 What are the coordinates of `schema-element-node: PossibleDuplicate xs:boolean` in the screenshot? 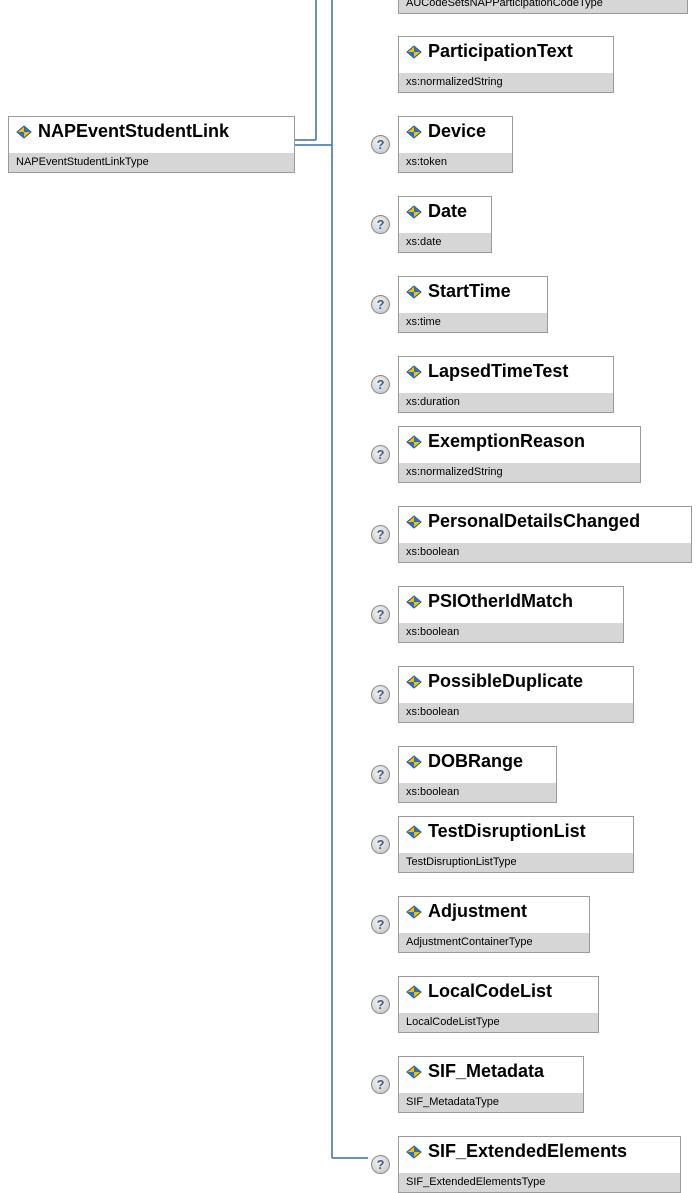 It's located at (516, 694).